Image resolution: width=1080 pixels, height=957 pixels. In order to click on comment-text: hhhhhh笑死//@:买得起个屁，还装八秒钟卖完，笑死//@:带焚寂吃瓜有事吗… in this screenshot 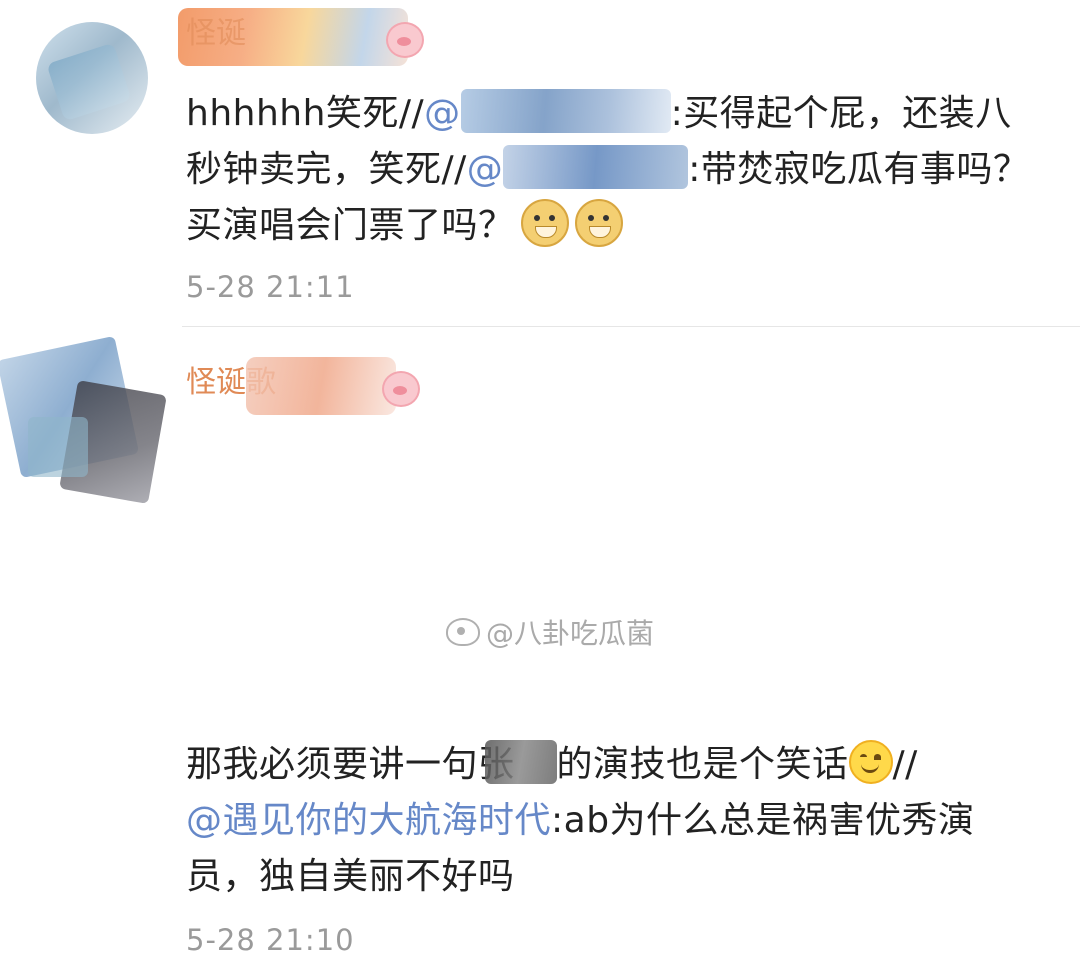, I will do `click(616, 170)`.